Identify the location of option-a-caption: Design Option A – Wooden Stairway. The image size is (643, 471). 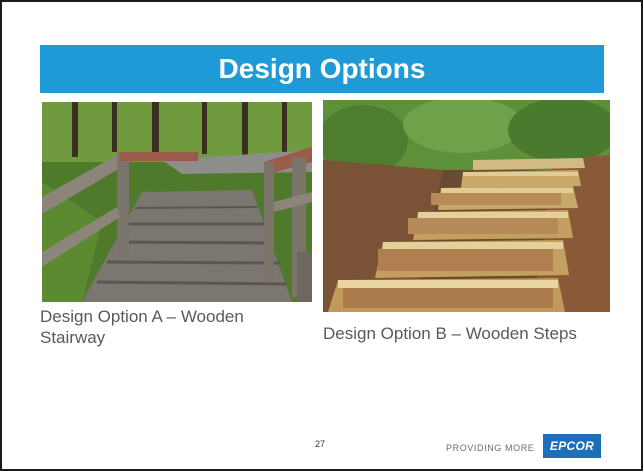
(142, 327).